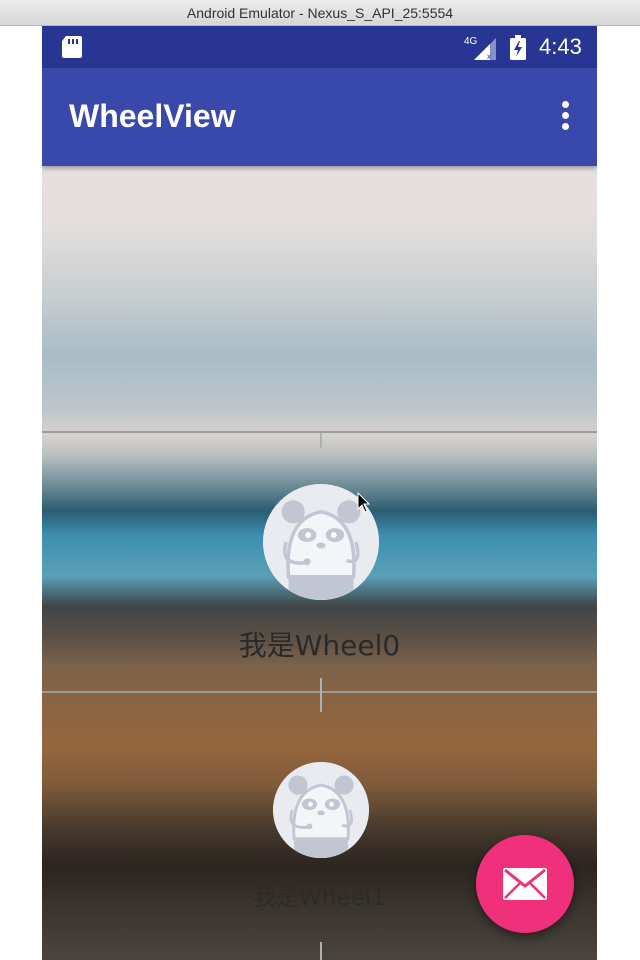  What do you see at coordinates (319, 47) in the screenshot?
I see `status-bar: 4G x 4:43` at bounding box center [319, 47].